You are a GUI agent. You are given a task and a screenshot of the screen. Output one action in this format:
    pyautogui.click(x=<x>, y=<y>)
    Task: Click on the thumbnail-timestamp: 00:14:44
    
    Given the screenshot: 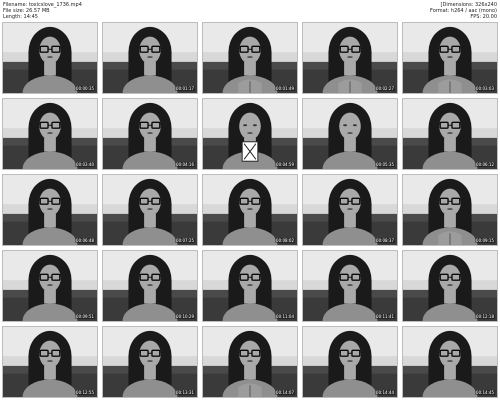 What is the action you would take?
    pyautogui.click(x=385, y=392)
    